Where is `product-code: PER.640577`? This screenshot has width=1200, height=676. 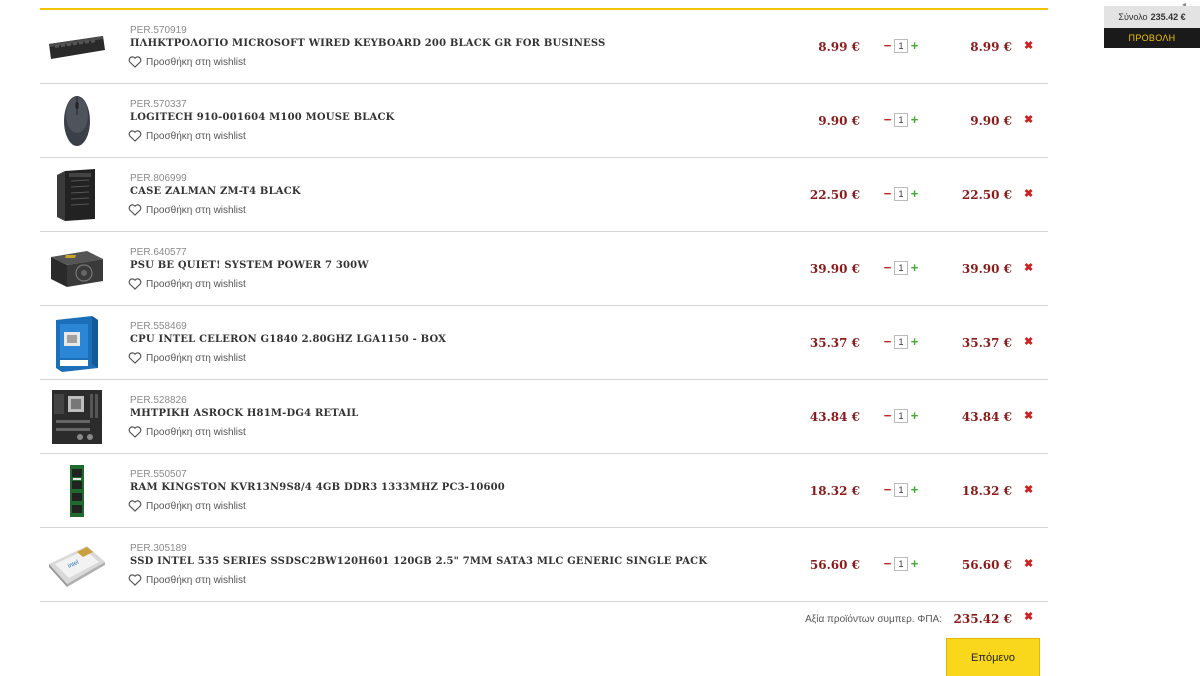 product-code: PER.640577 is located at coordinates (158, 252).